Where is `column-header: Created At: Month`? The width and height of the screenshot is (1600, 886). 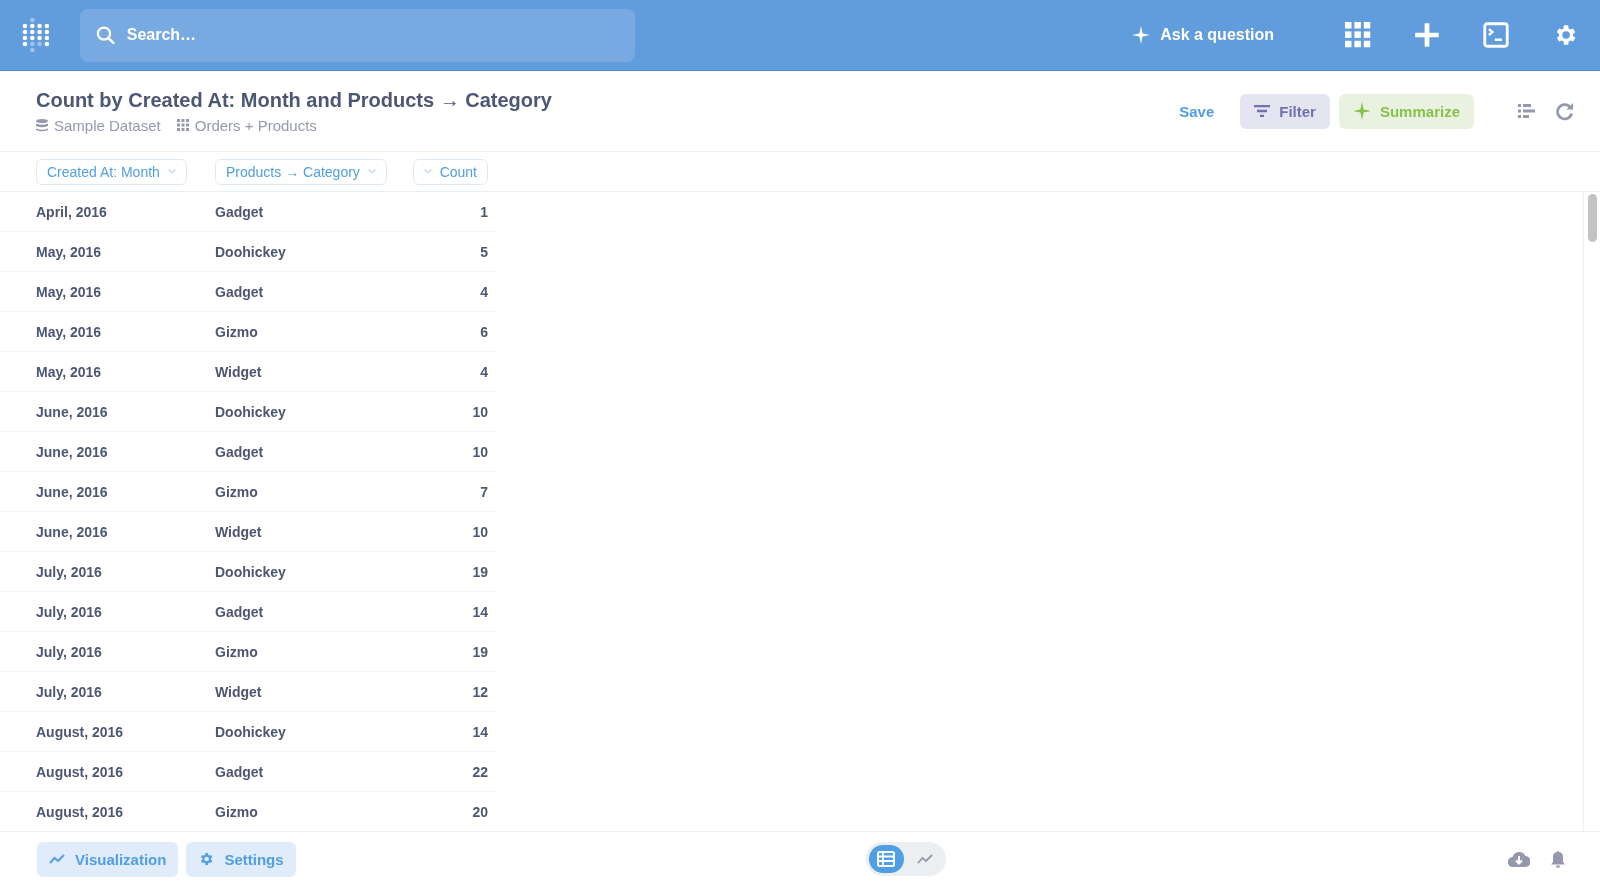 column-header: Created At: Month is located at coordinates (111, 171).